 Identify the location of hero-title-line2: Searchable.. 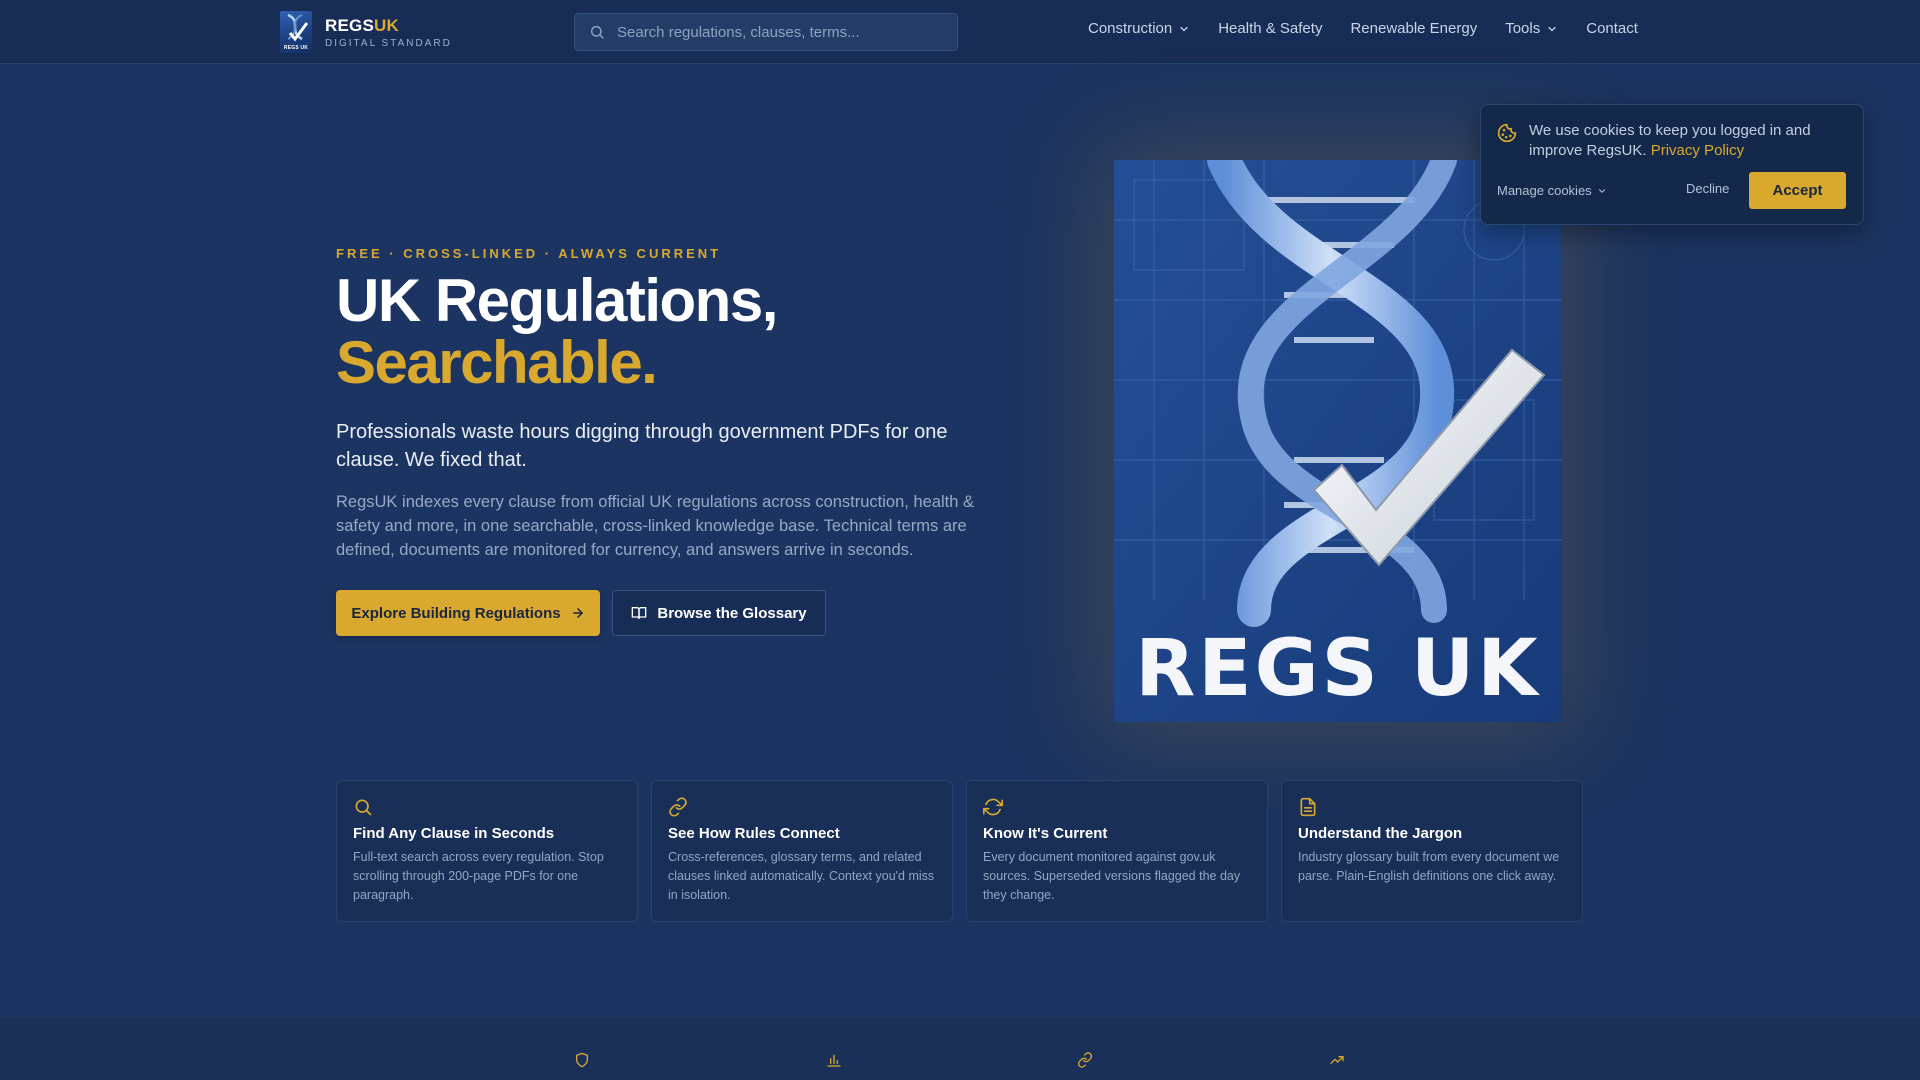
(497, 362).